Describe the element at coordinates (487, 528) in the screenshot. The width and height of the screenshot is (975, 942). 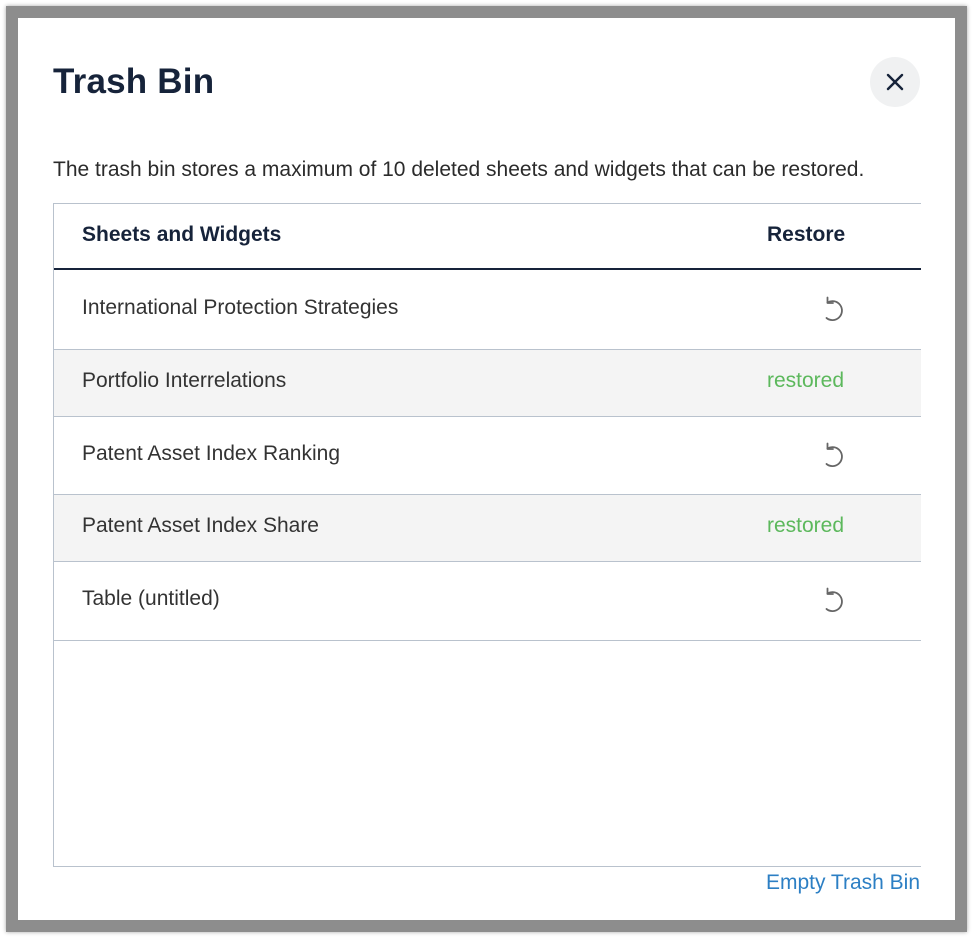
I see `table-row: Patent Asset Index Share restored` at that location.